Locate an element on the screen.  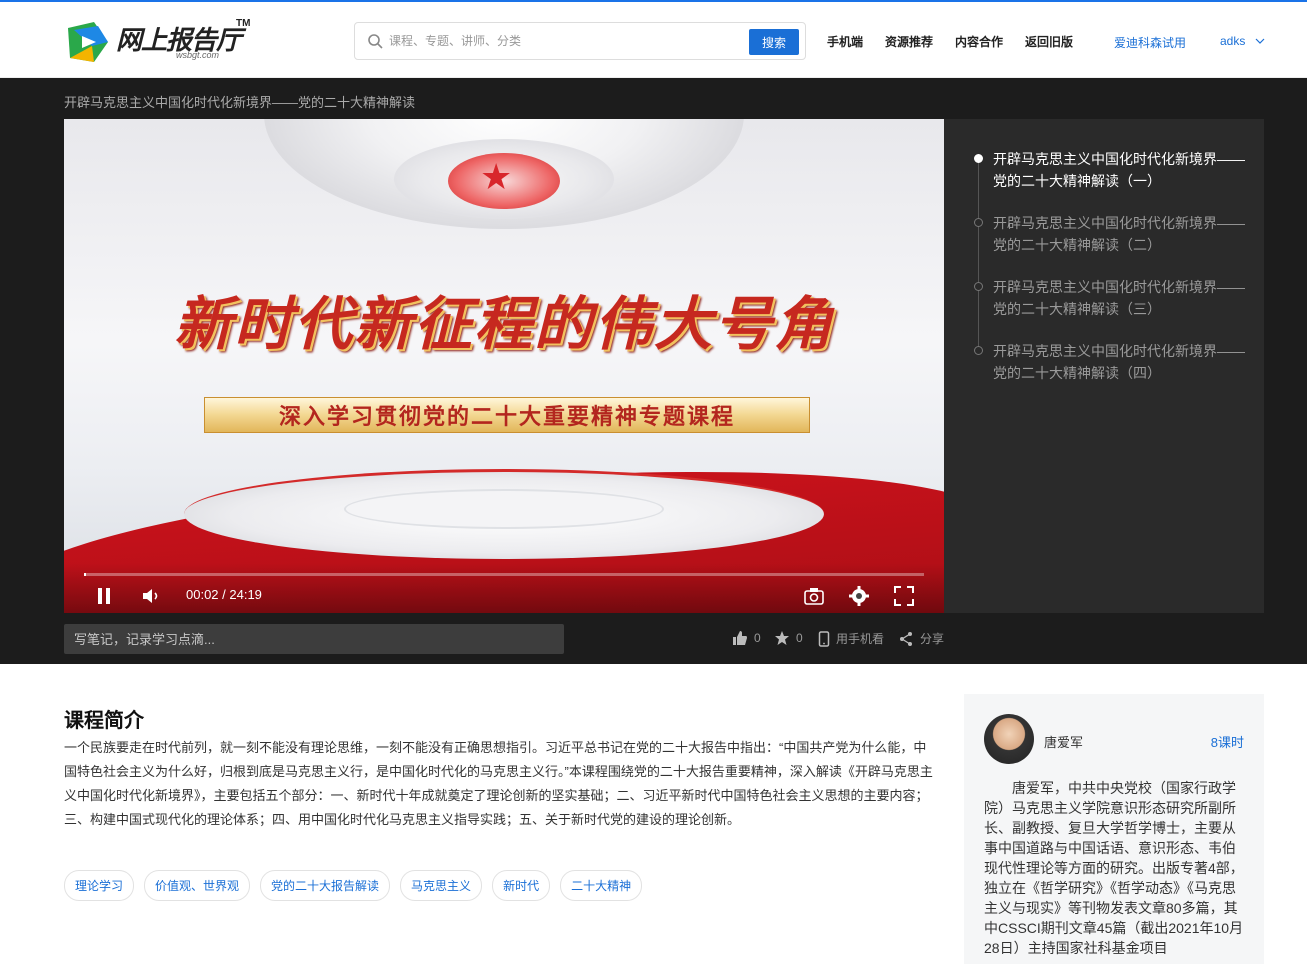
search-box: 搜索 is located at coordinates (580, 41).